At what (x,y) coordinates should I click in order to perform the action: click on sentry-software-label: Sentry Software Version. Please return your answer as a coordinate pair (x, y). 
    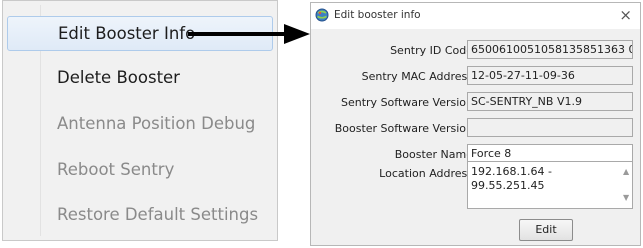
    Looking at the image, I should click on (407, 102).